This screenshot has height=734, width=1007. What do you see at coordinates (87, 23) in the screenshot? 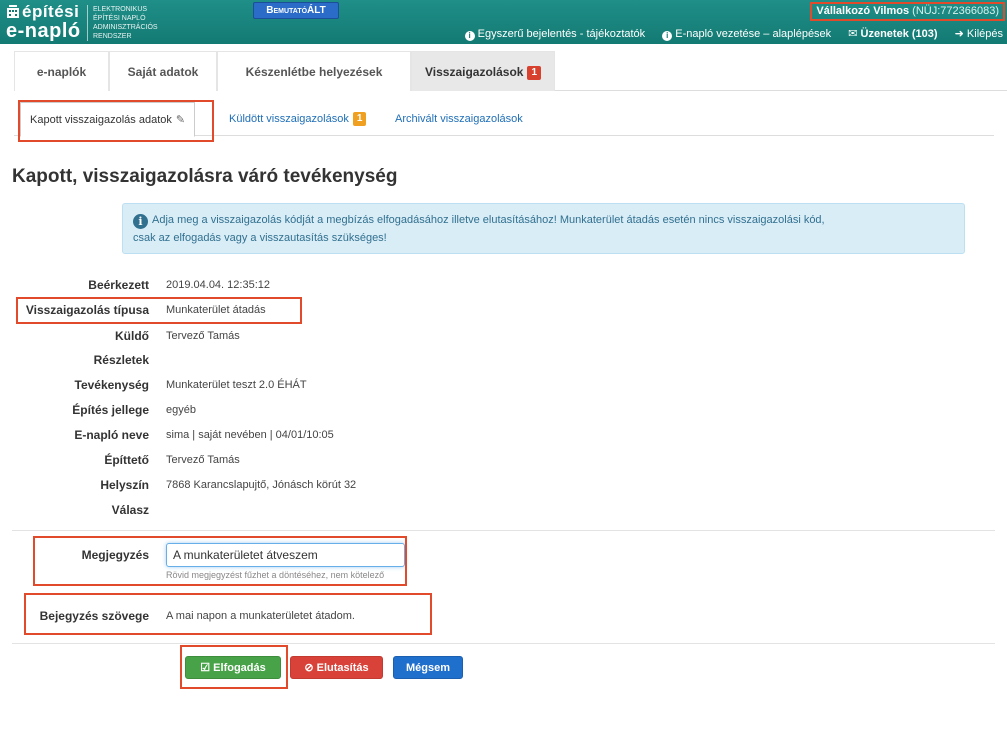
I see `logo-divider` at bounding box center [87, 23].